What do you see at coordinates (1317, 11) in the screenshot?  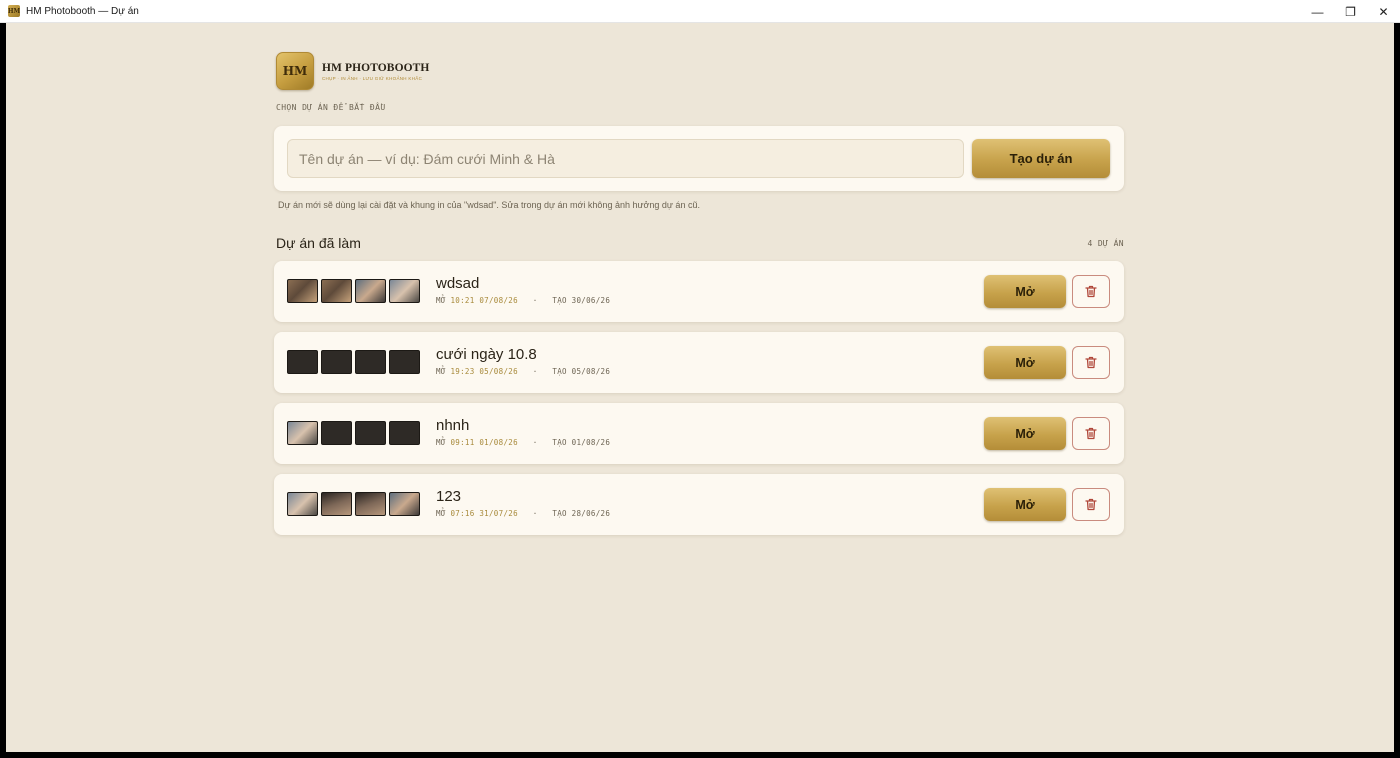 I see `minimize-button: —` at bounding box center [1317, 11].